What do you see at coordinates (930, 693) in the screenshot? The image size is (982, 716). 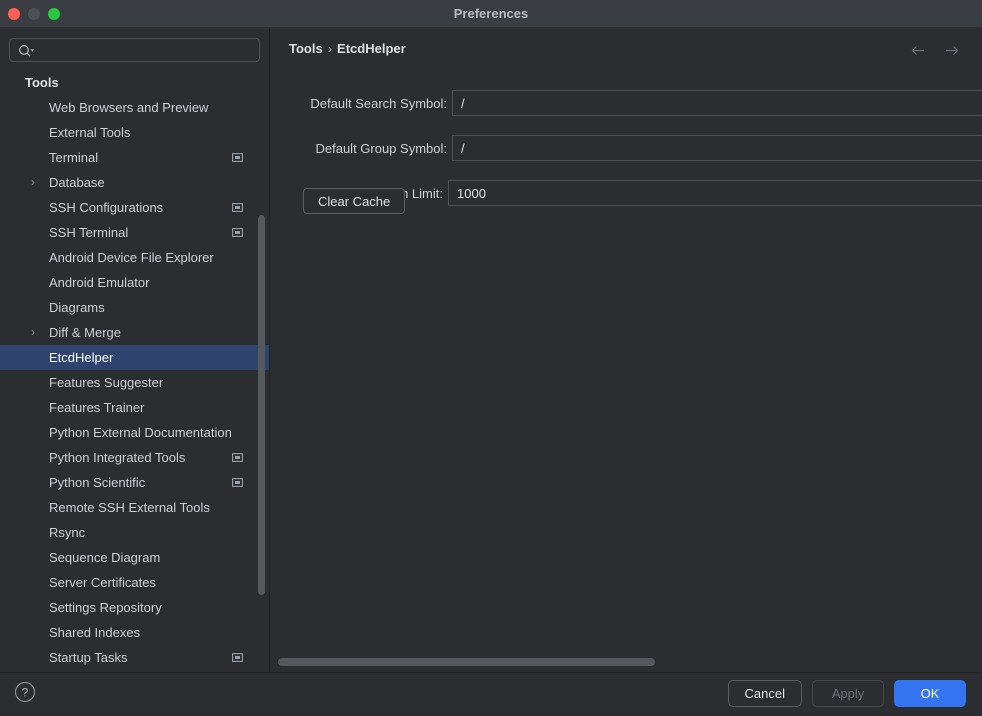 I see `ok-button: OK` at bounding box center [930, 693].